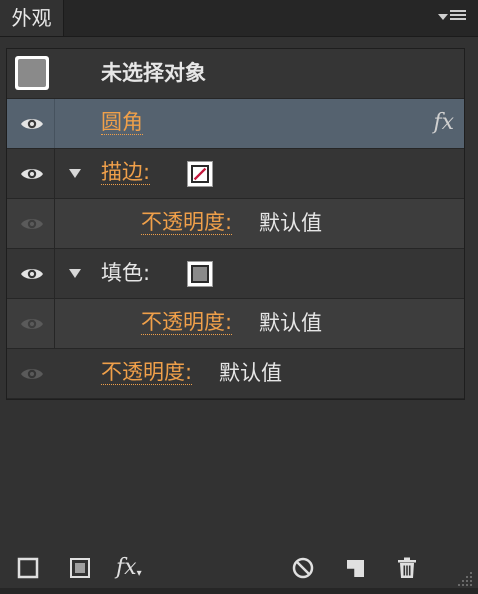  What do you see at coordinates (407, 568) in the screenshot?
I see `trash-icon` at bounding box center [407, 568].